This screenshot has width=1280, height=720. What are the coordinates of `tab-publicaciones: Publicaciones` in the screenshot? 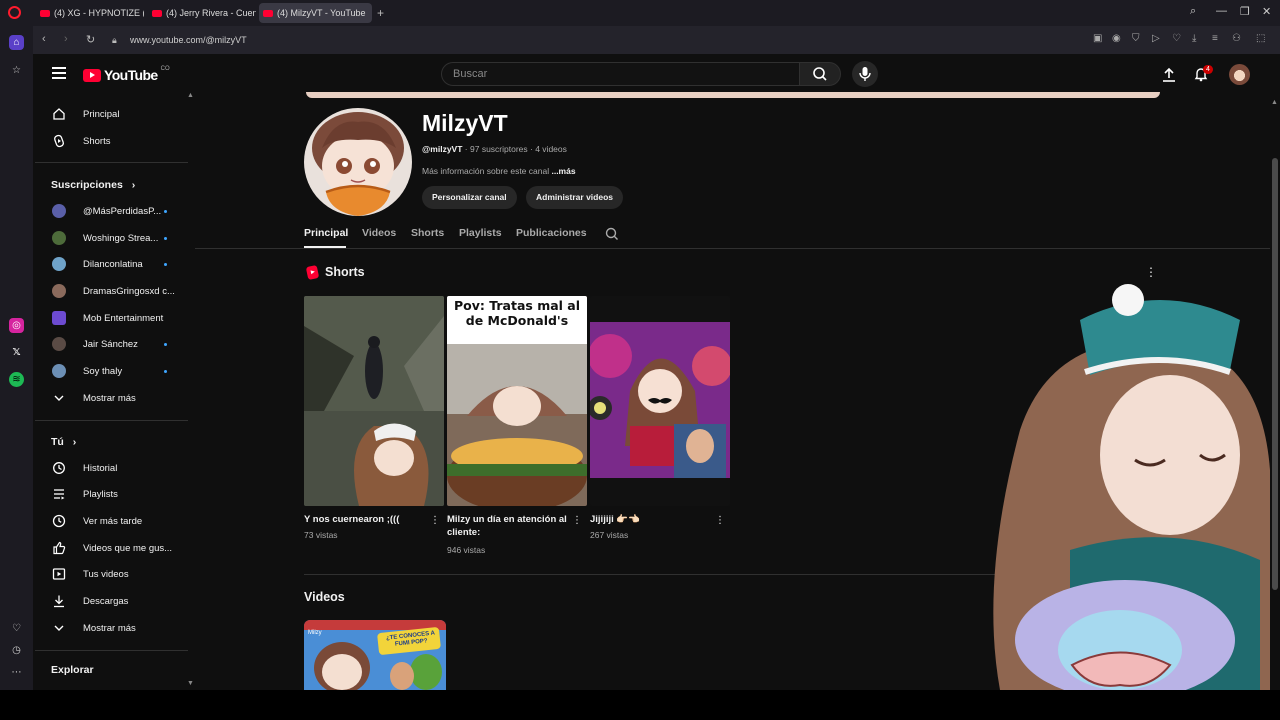 It's located at (551, 233).